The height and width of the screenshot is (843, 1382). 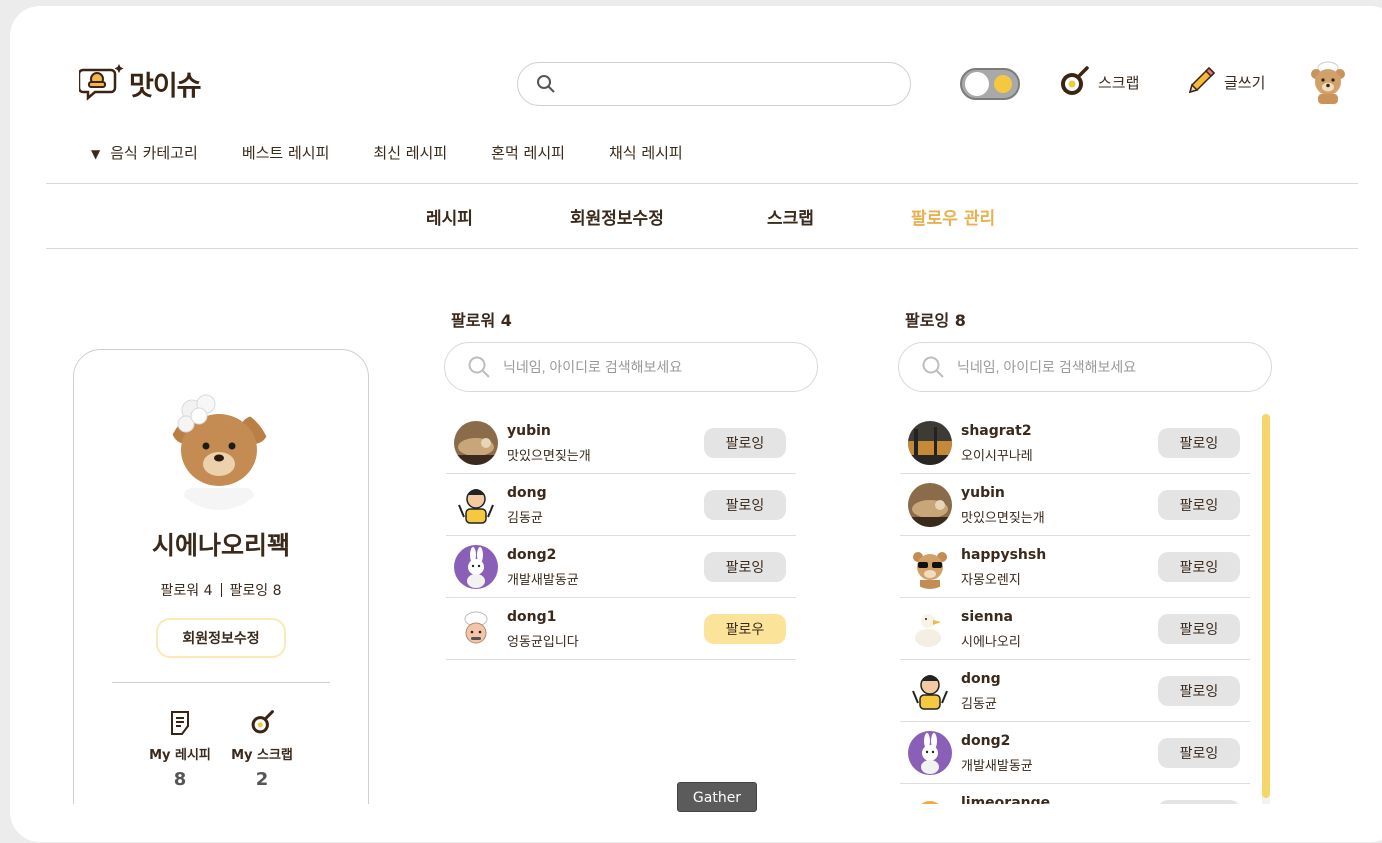 I want to click on logo: 맛이슈, so click(x=140, y=83).